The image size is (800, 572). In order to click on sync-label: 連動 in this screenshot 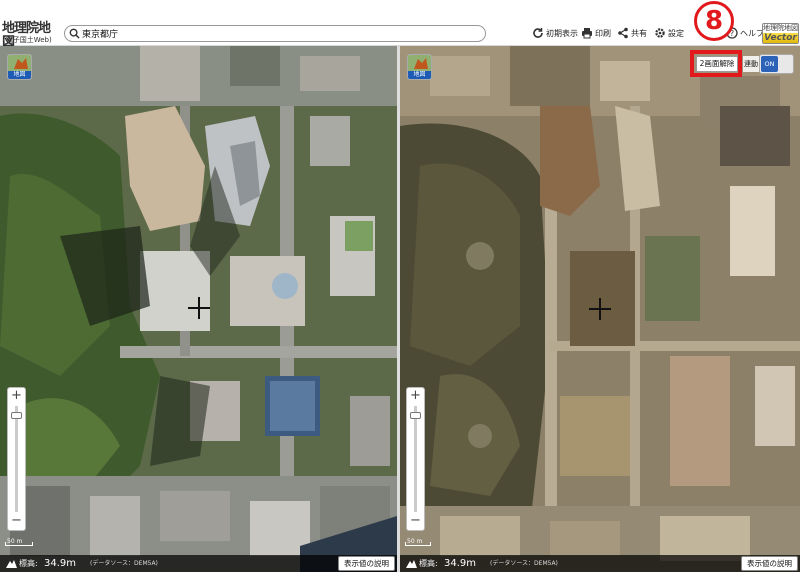, I will do `click(751, 64)`.